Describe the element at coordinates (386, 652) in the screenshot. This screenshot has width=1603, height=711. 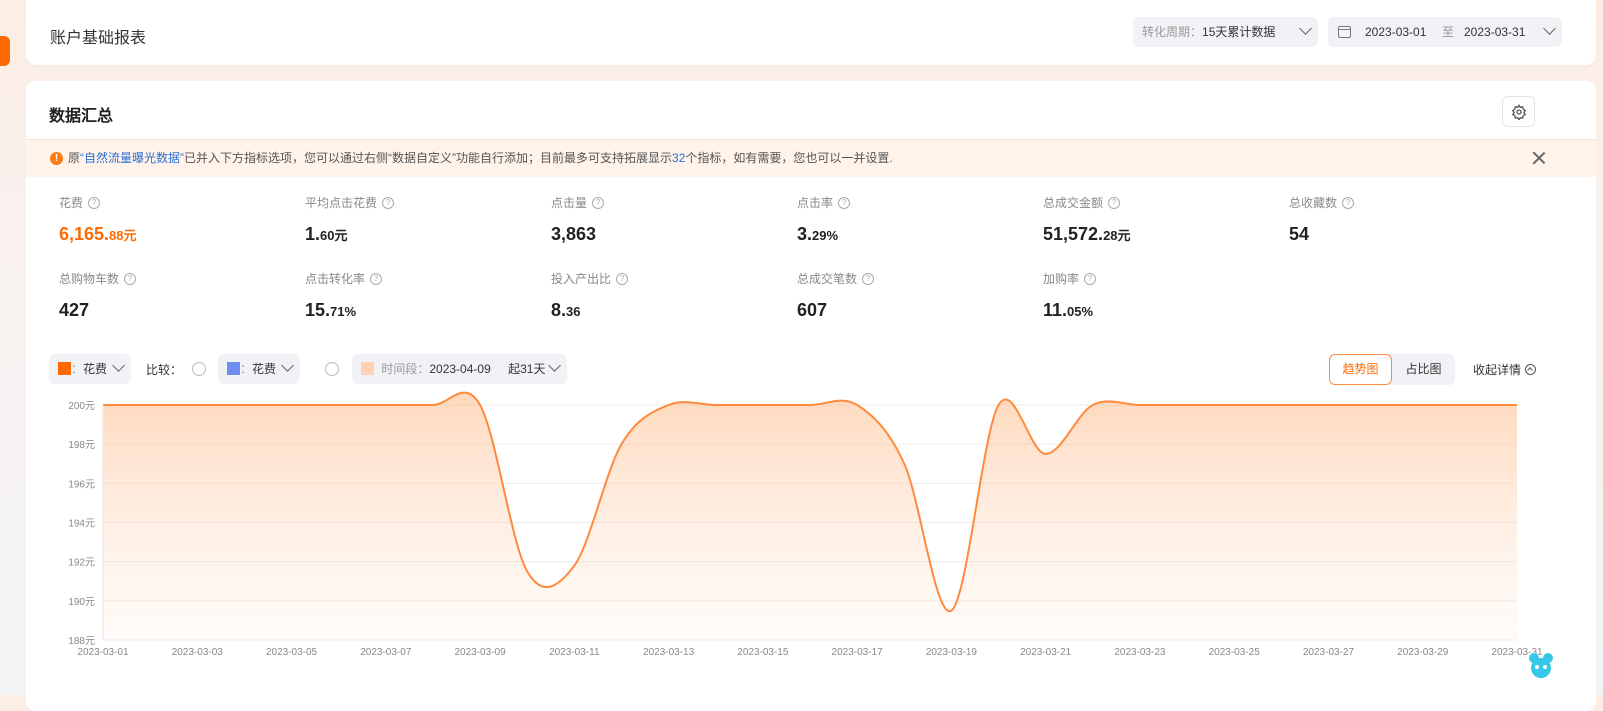
I see `x-tick-label: 2023-03-07` at that location.